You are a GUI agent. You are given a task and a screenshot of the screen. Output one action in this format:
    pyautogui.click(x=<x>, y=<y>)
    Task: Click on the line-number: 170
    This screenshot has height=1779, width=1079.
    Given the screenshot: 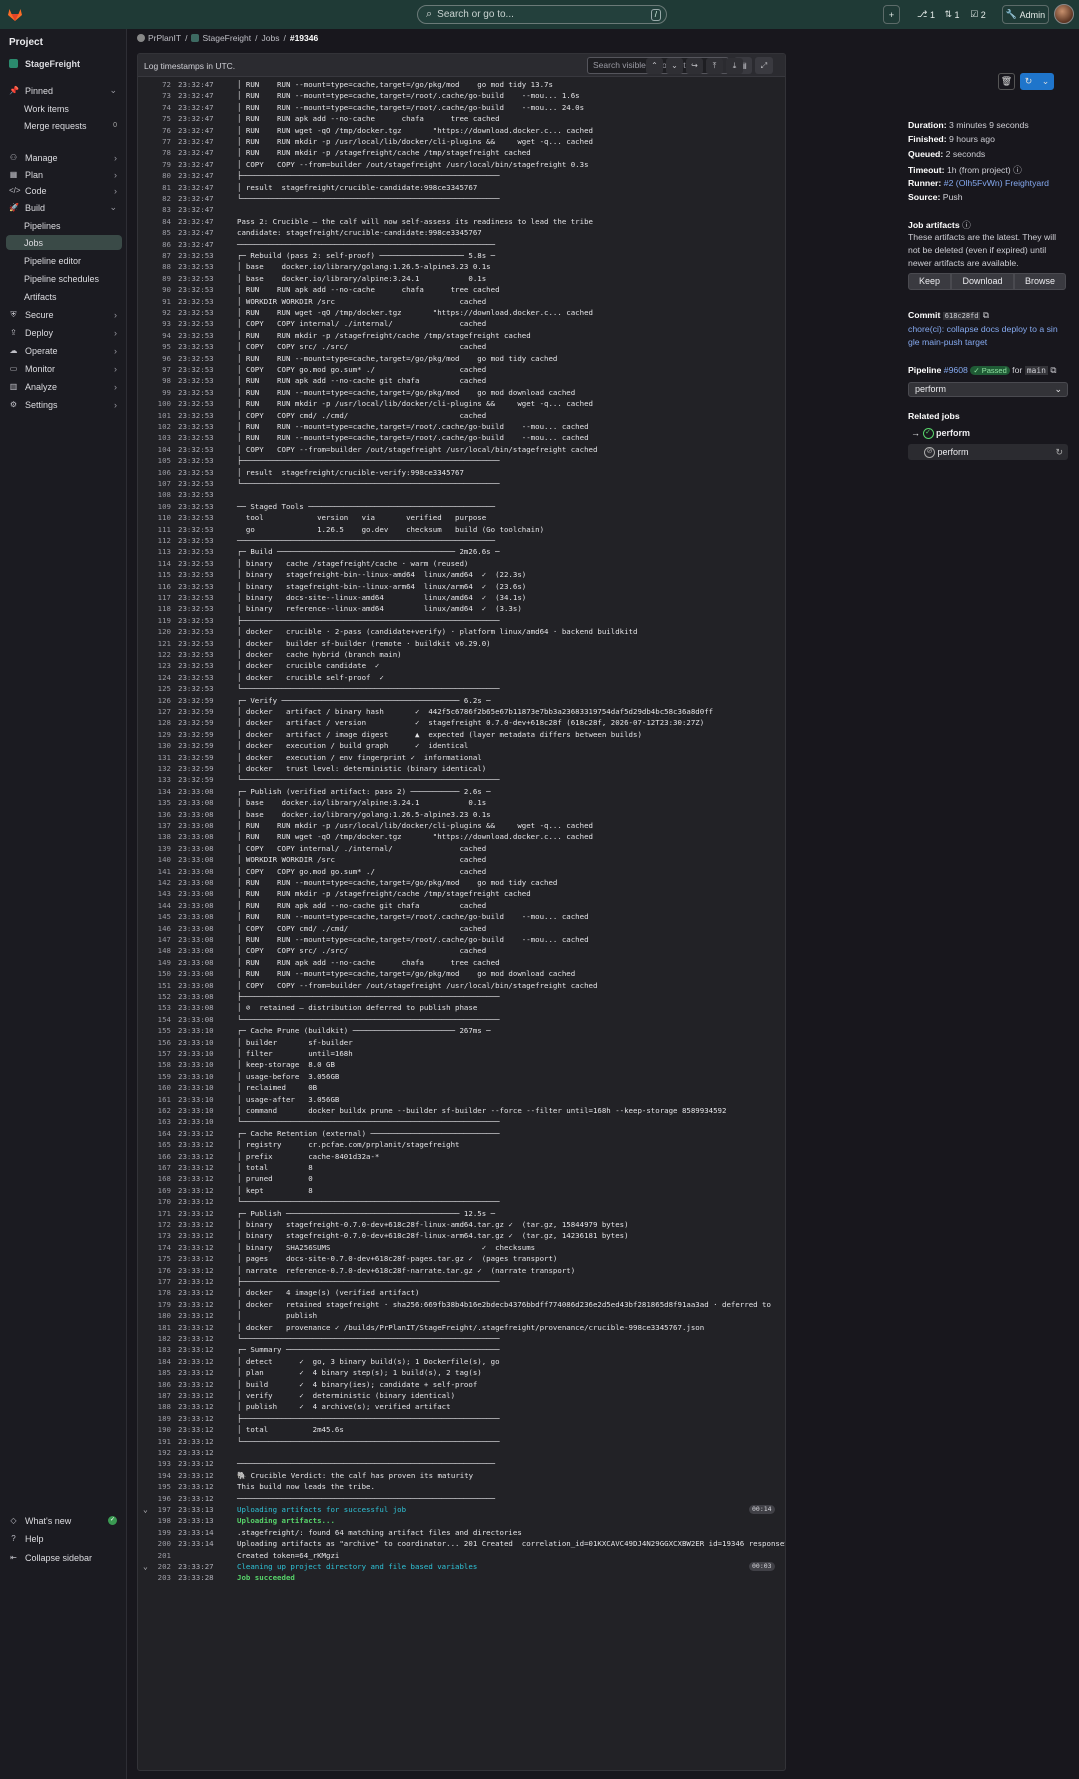 What is the action you would take?
    pyautogui.click(x=154, y=1201)
    